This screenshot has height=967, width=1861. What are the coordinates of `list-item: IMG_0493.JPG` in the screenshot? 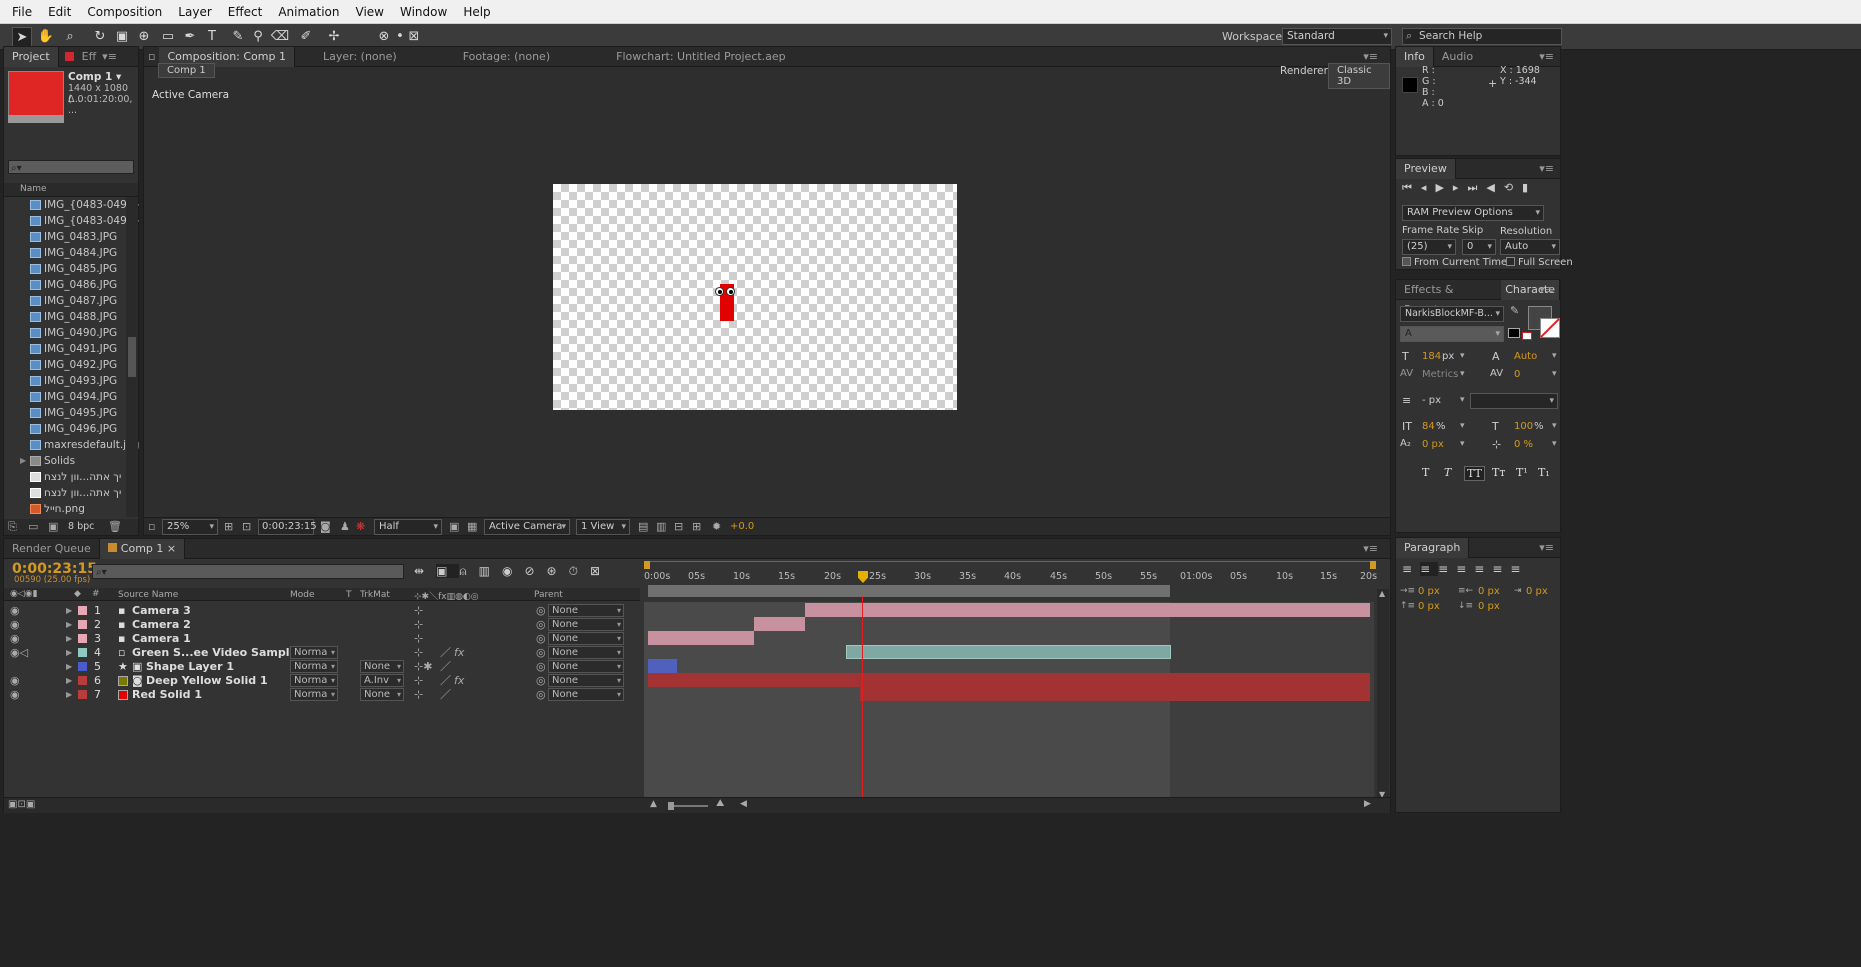 It's located at (73, 381).